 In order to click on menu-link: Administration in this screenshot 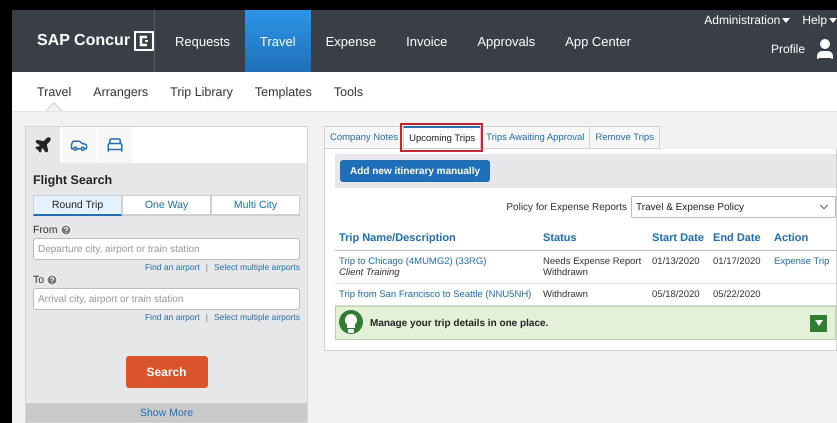, I will do `click(747, 20)`.